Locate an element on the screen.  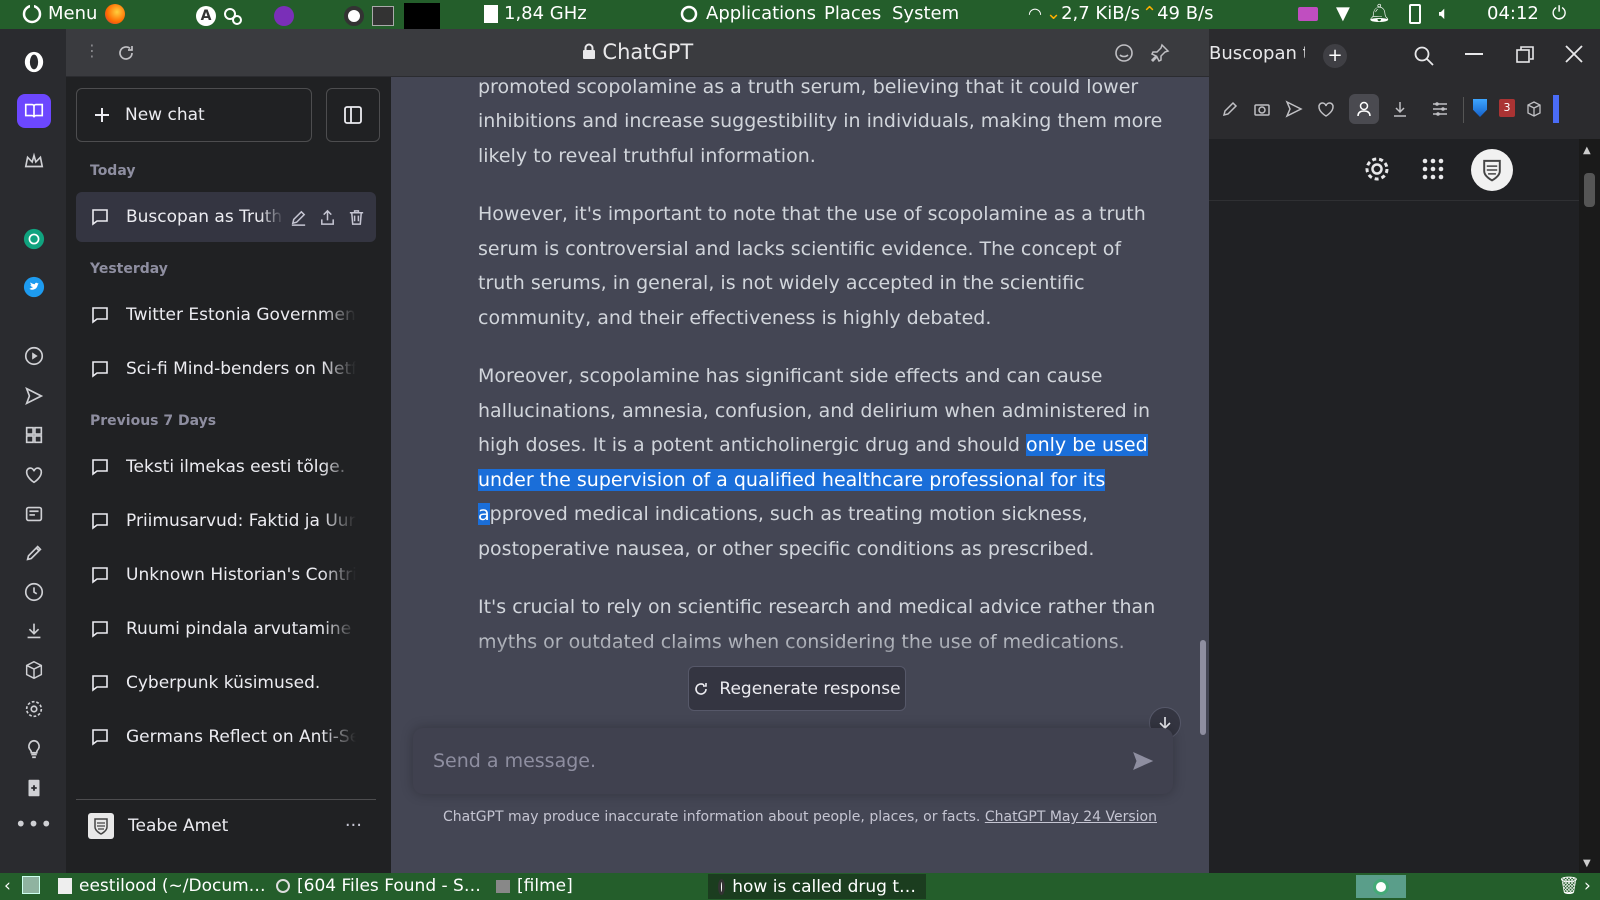
power-icon: ⏻ is located at coordinates (1559, 13).